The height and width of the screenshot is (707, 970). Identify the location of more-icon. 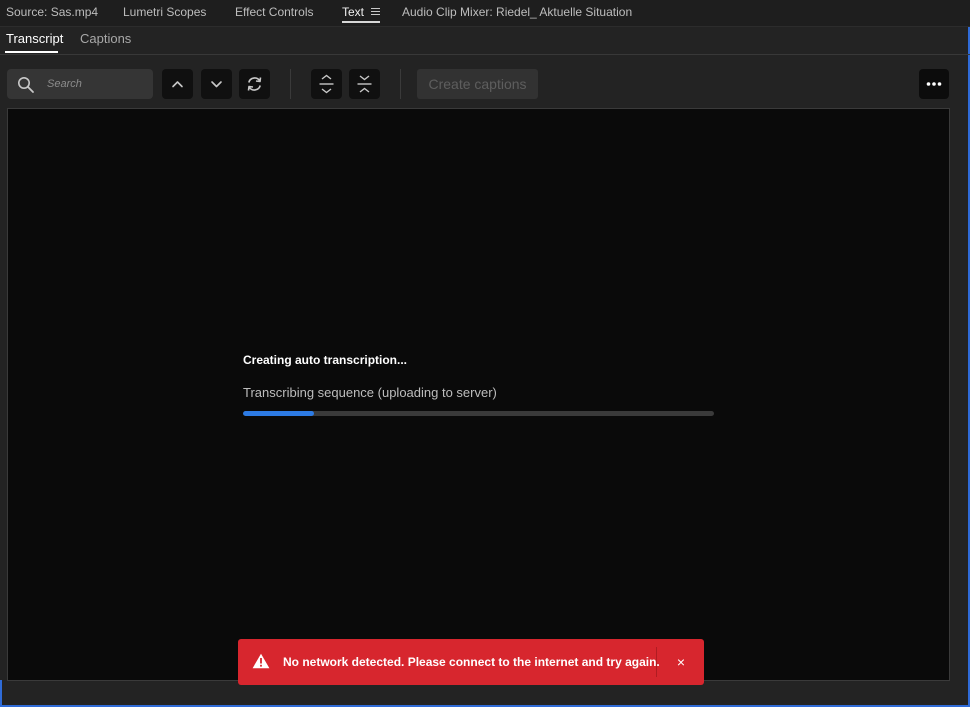
(934, 84).